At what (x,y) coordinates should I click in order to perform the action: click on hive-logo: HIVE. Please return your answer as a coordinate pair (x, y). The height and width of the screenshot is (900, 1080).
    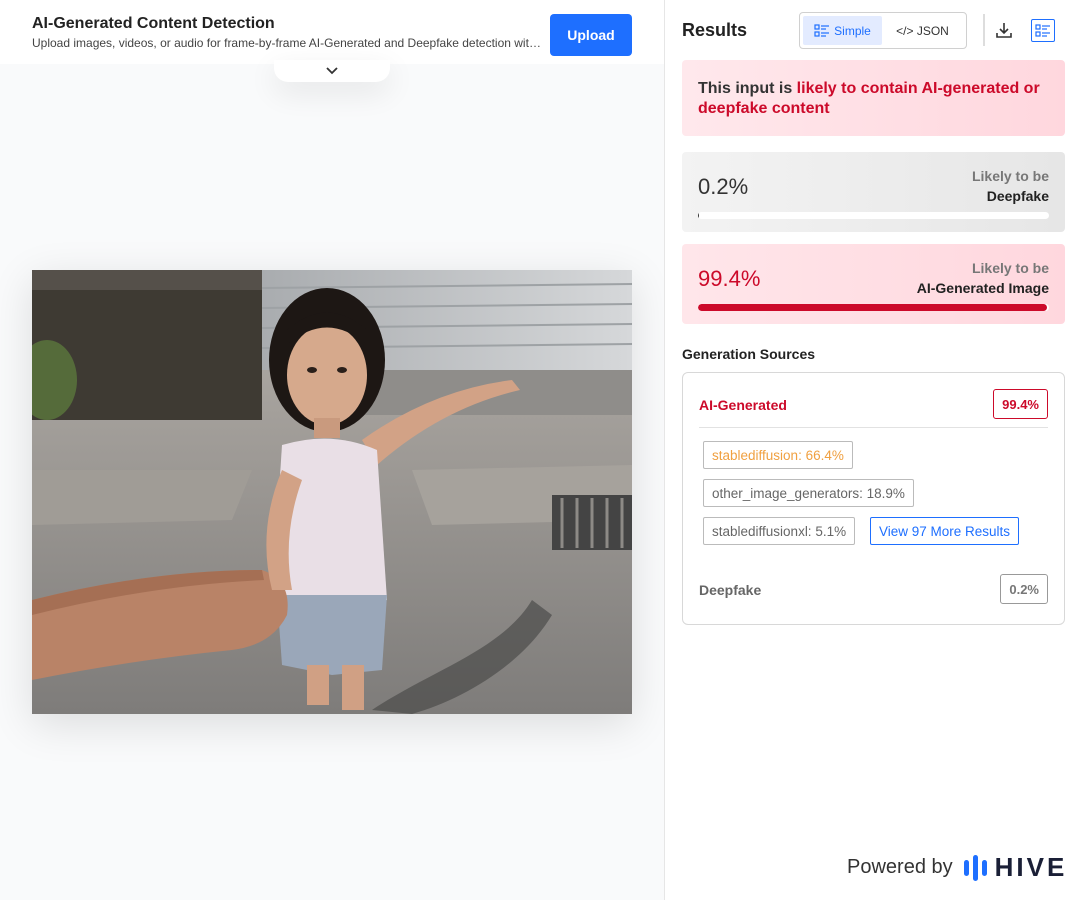
    Looking at the image, I should click on (1015, 867).